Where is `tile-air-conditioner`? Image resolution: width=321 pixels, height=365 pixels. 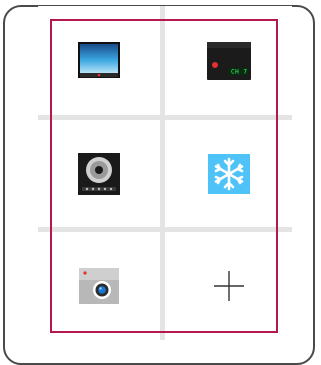
tile-air-conditioner is located at coordinates (228, 173).